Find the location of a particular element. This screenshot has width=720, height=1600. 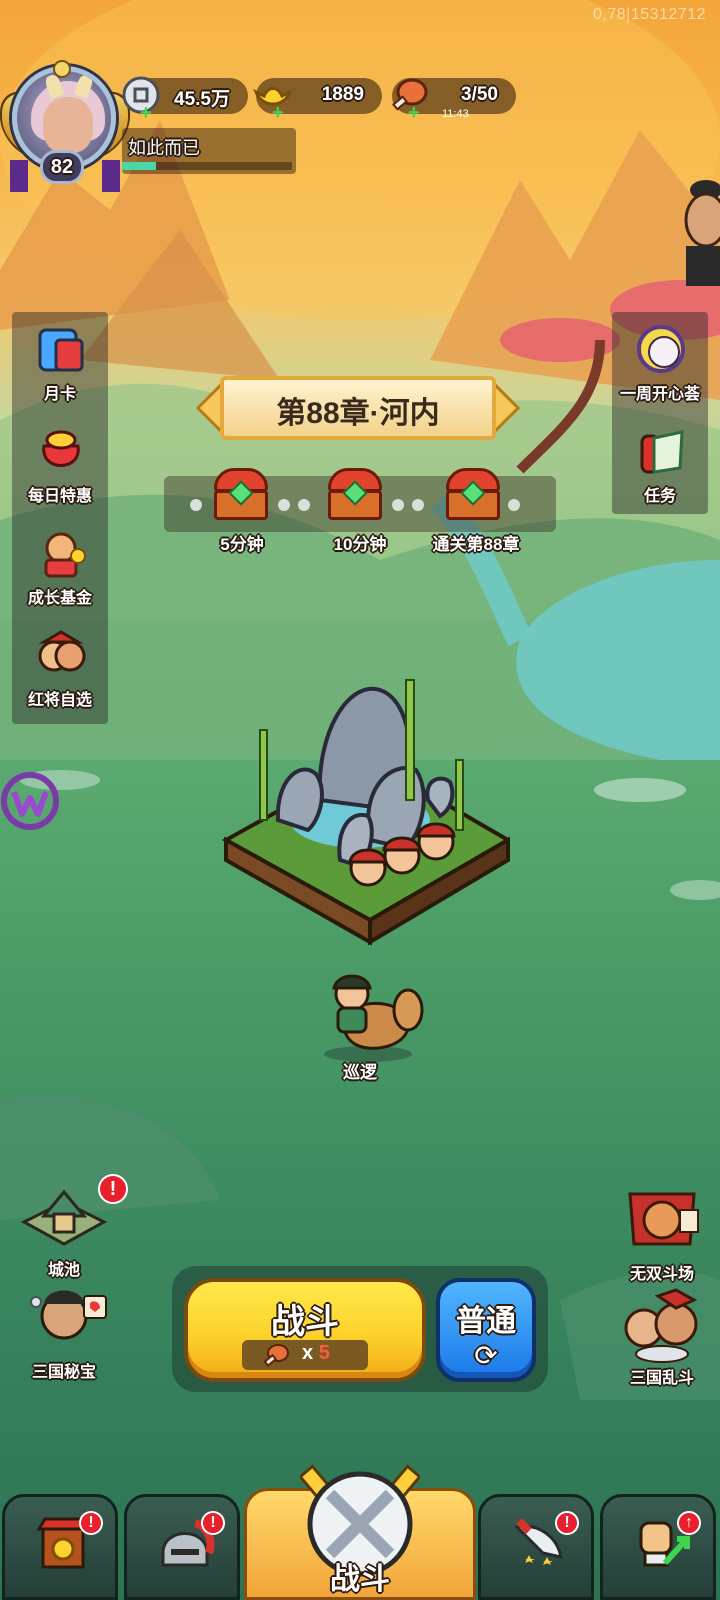

chest-label: 通关第88章 is located at coordinates (476, 544).